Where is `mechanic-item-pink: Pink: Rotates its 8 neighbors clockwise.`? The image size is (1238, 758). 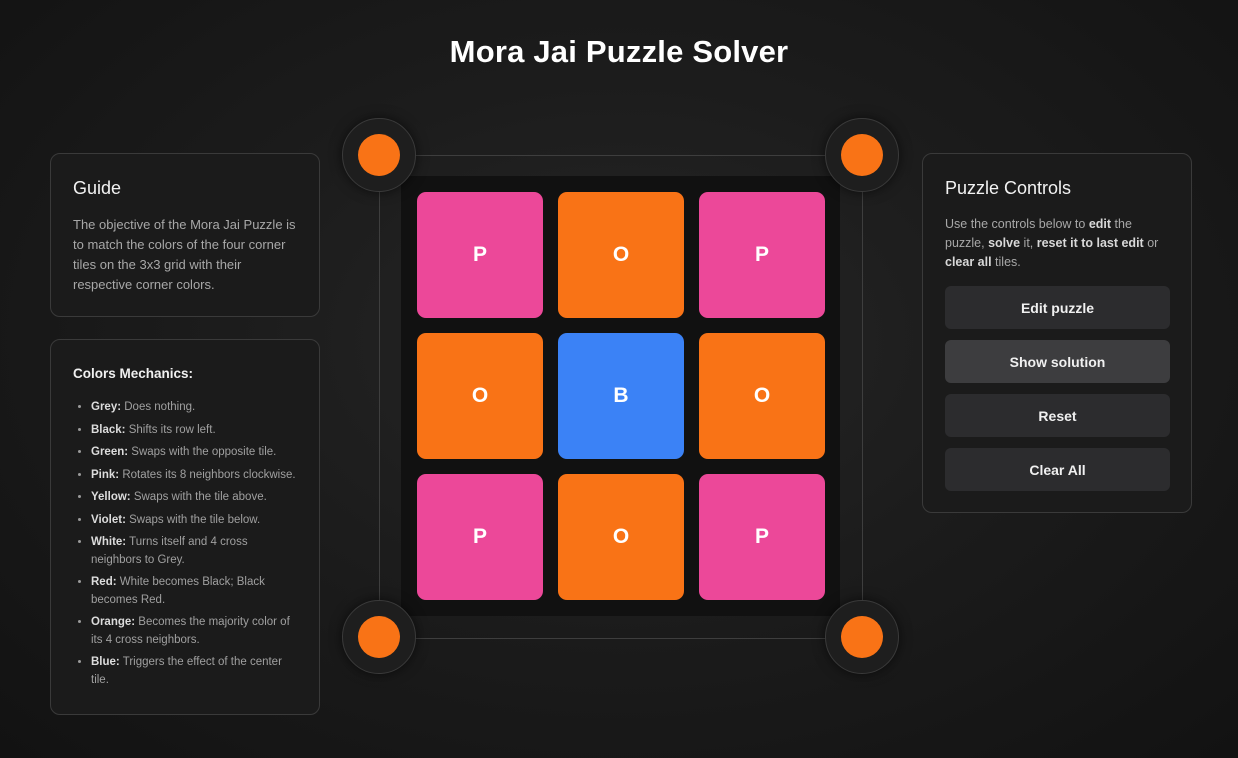 mechanic-item-pink: Pink: Rotates its 8 neighbors clockwise. is located at coordinates (194, 476).